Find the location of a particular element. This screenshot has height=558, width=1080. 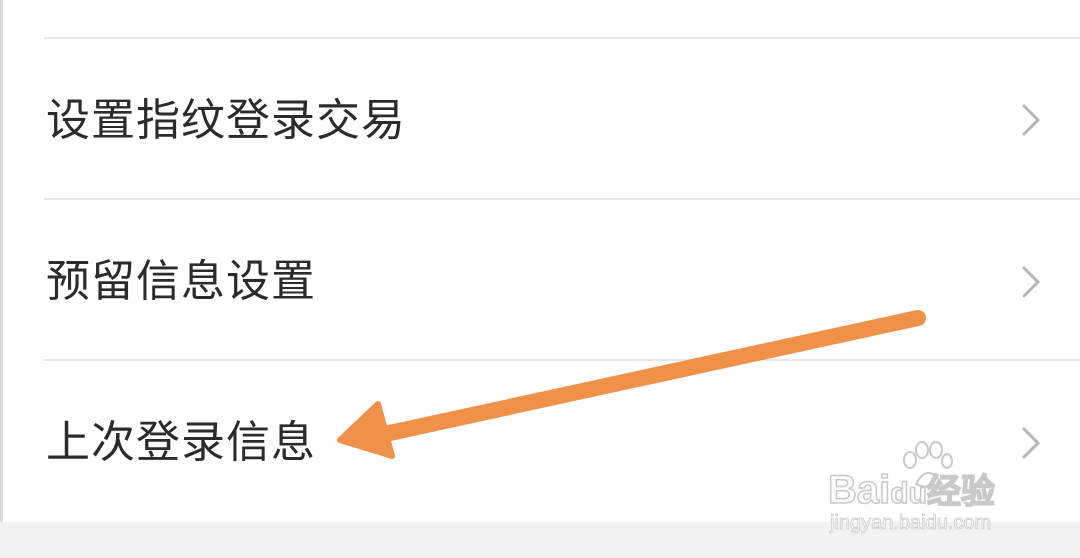

settings-item-label: 上次登录信息 is located at coordinates (181, 442).